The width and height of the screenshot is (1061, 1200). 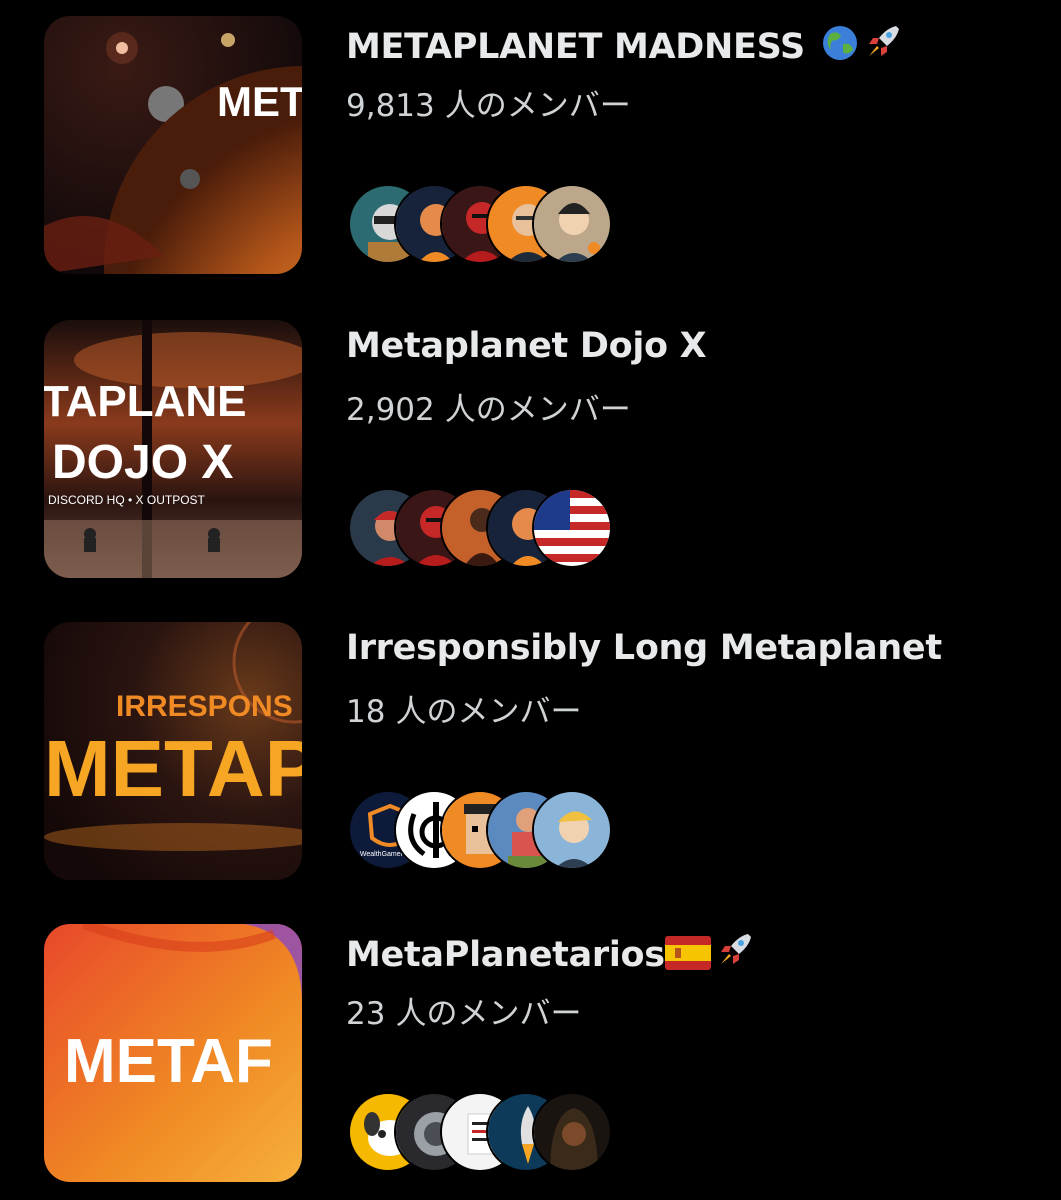 What do you see at coordinates (572, 224) in the screenshot?
I see `anime-man-avatar` at bounding box center [572, 224].